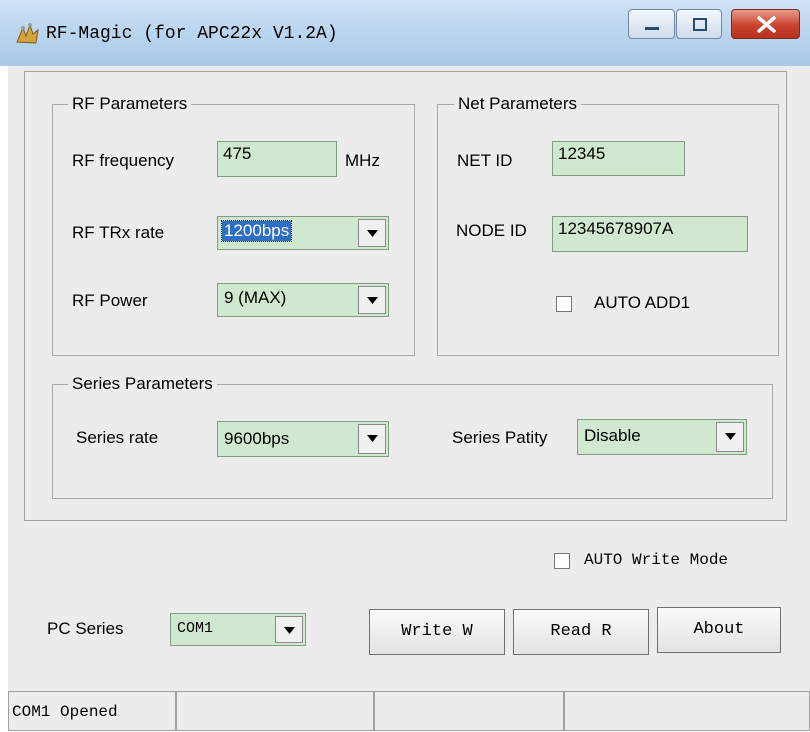 The height and width of the screenshot is (732, 810). Describe the element at coordinates (277, 159) in the screenshot. I see `rf-frequency-input: 475` at that location.